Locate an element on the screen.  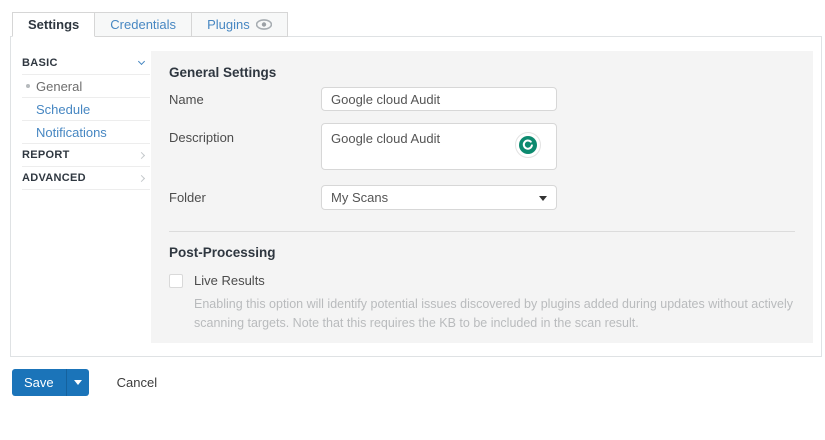
live-results-row: Live Results is located at coordinates (482, 280).